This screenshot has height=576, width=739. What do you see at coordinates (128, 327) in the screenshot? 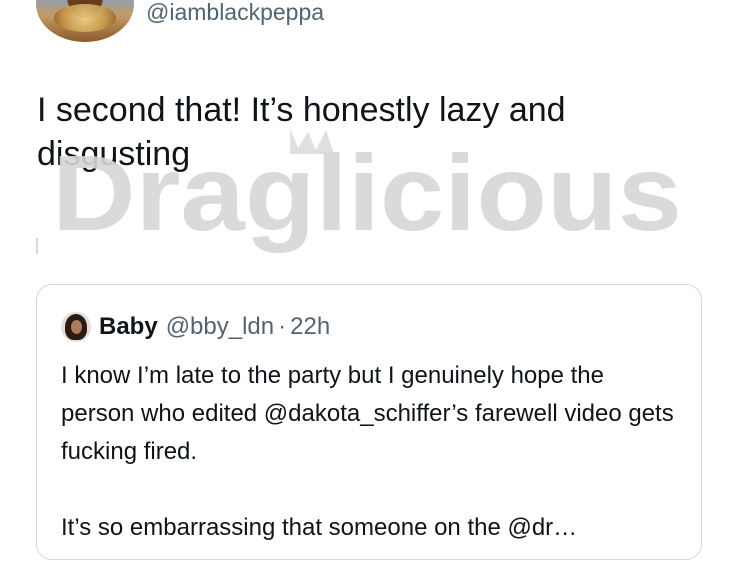
I see `quoted-author-name: Baby` at bounding box center [128, 327].